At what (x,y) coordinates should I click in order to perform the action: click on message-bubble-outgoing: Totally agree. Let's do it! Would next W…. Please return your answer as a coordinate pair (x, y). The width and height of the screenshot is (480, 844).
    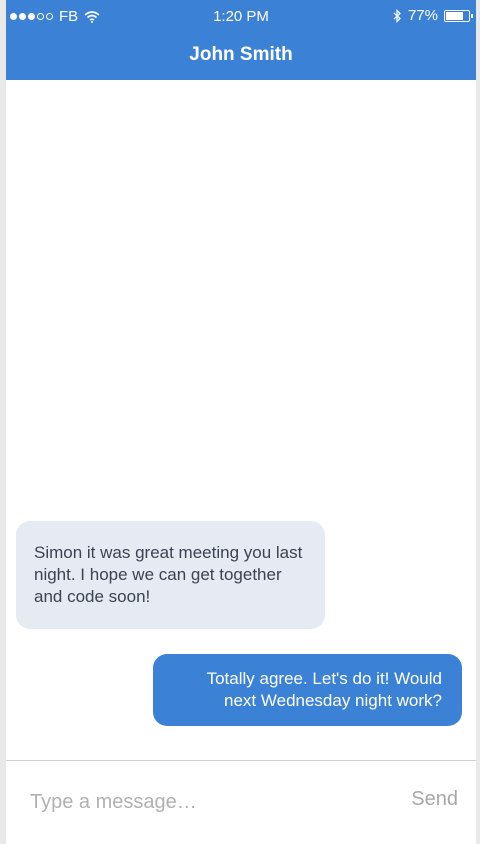
    Looking at the image, I should click on (307, 690).